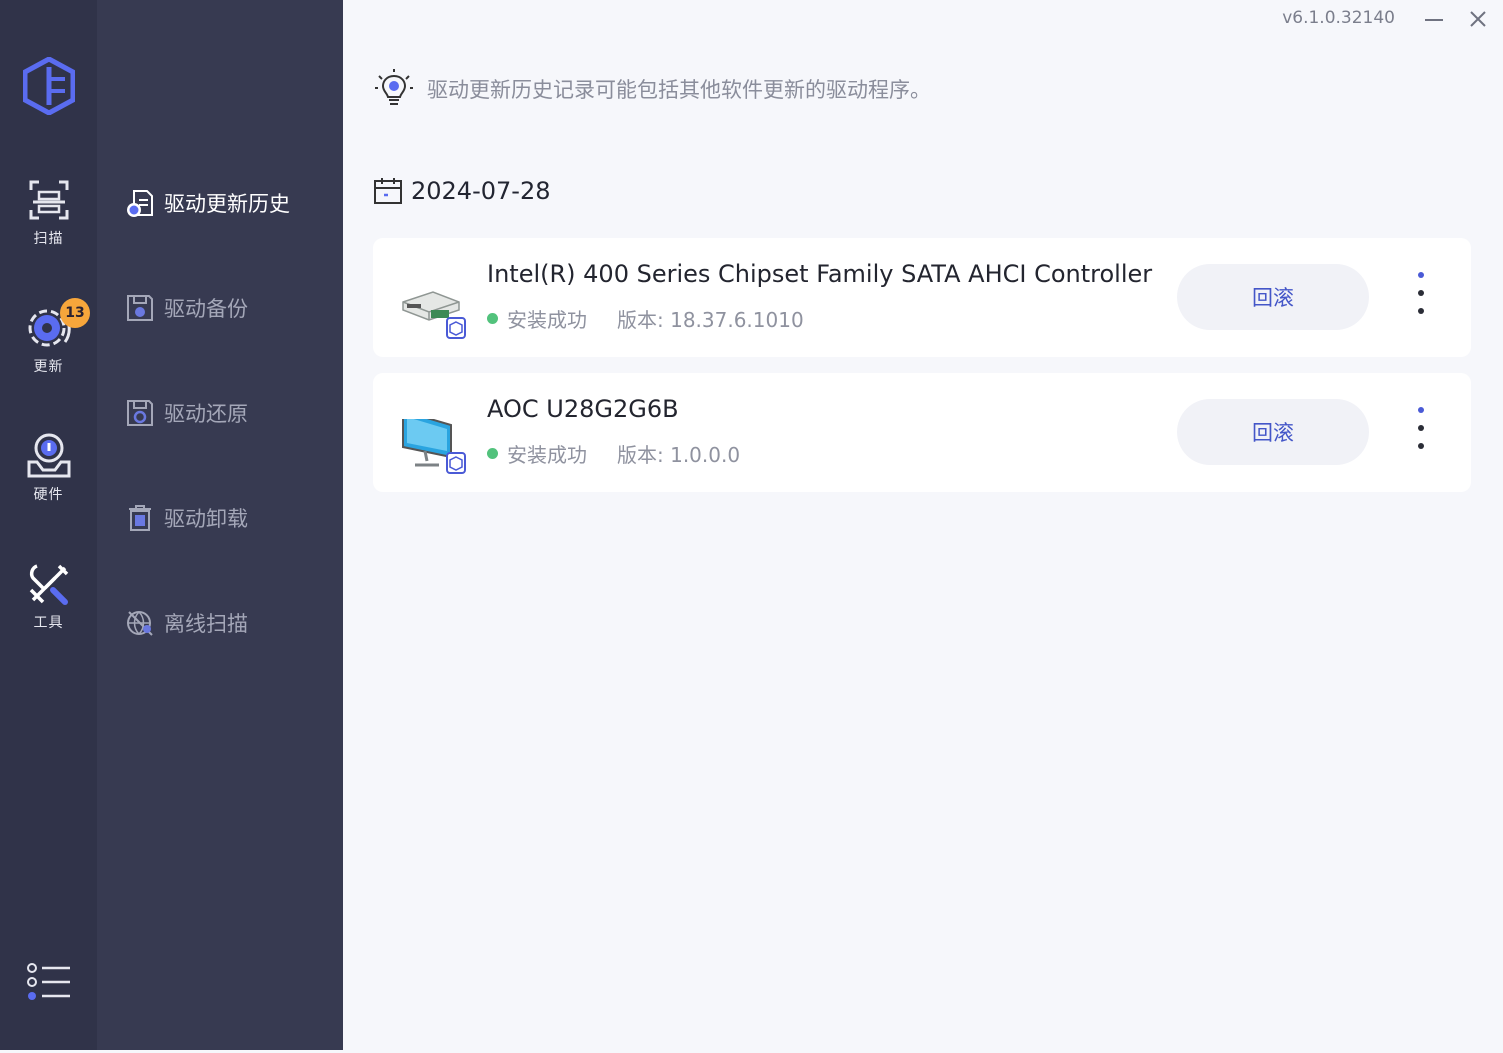 The image size is (1503, 1053). What do you see at coordinates (48, 200) in the screenshot?
I see `scan-icon` at bounding box center [48, 200].